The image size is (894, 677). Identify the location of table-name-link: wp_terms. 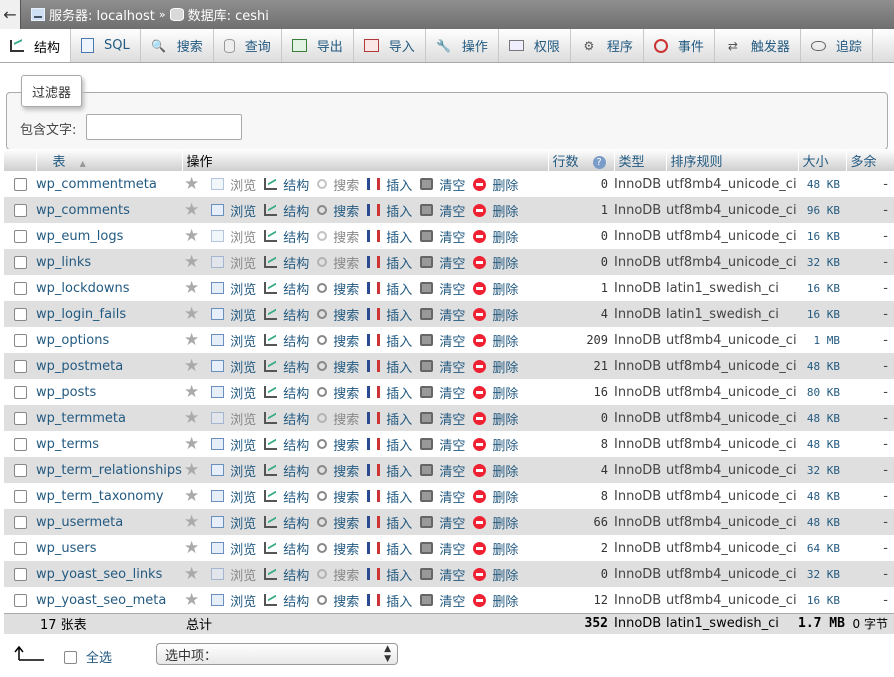
(109, 444).